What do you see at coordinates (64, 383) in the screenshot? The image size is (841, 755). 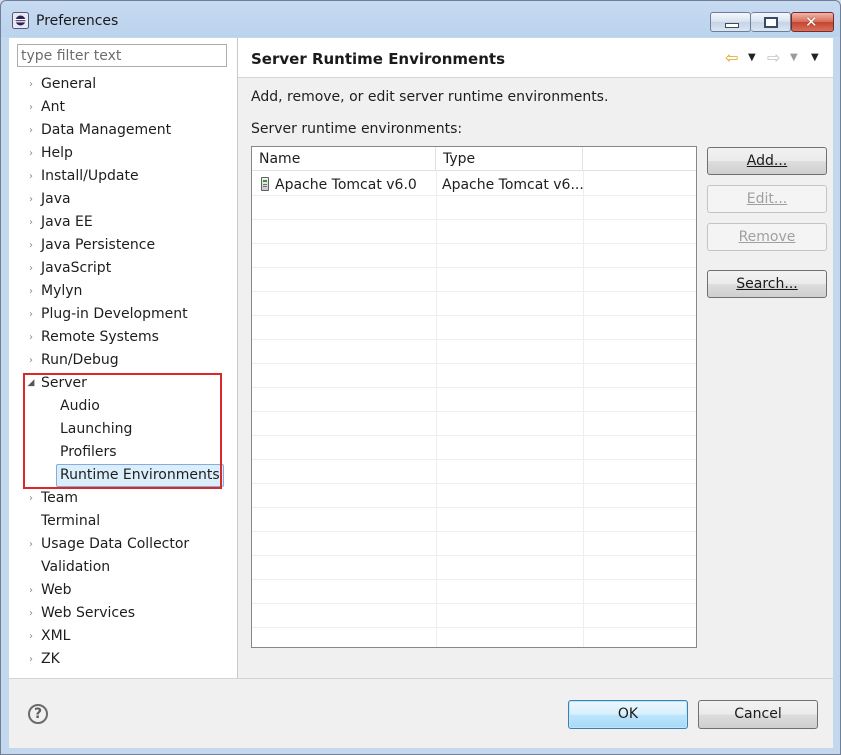 I see `tree-item-label: Server` at bounding box center [64, 383].